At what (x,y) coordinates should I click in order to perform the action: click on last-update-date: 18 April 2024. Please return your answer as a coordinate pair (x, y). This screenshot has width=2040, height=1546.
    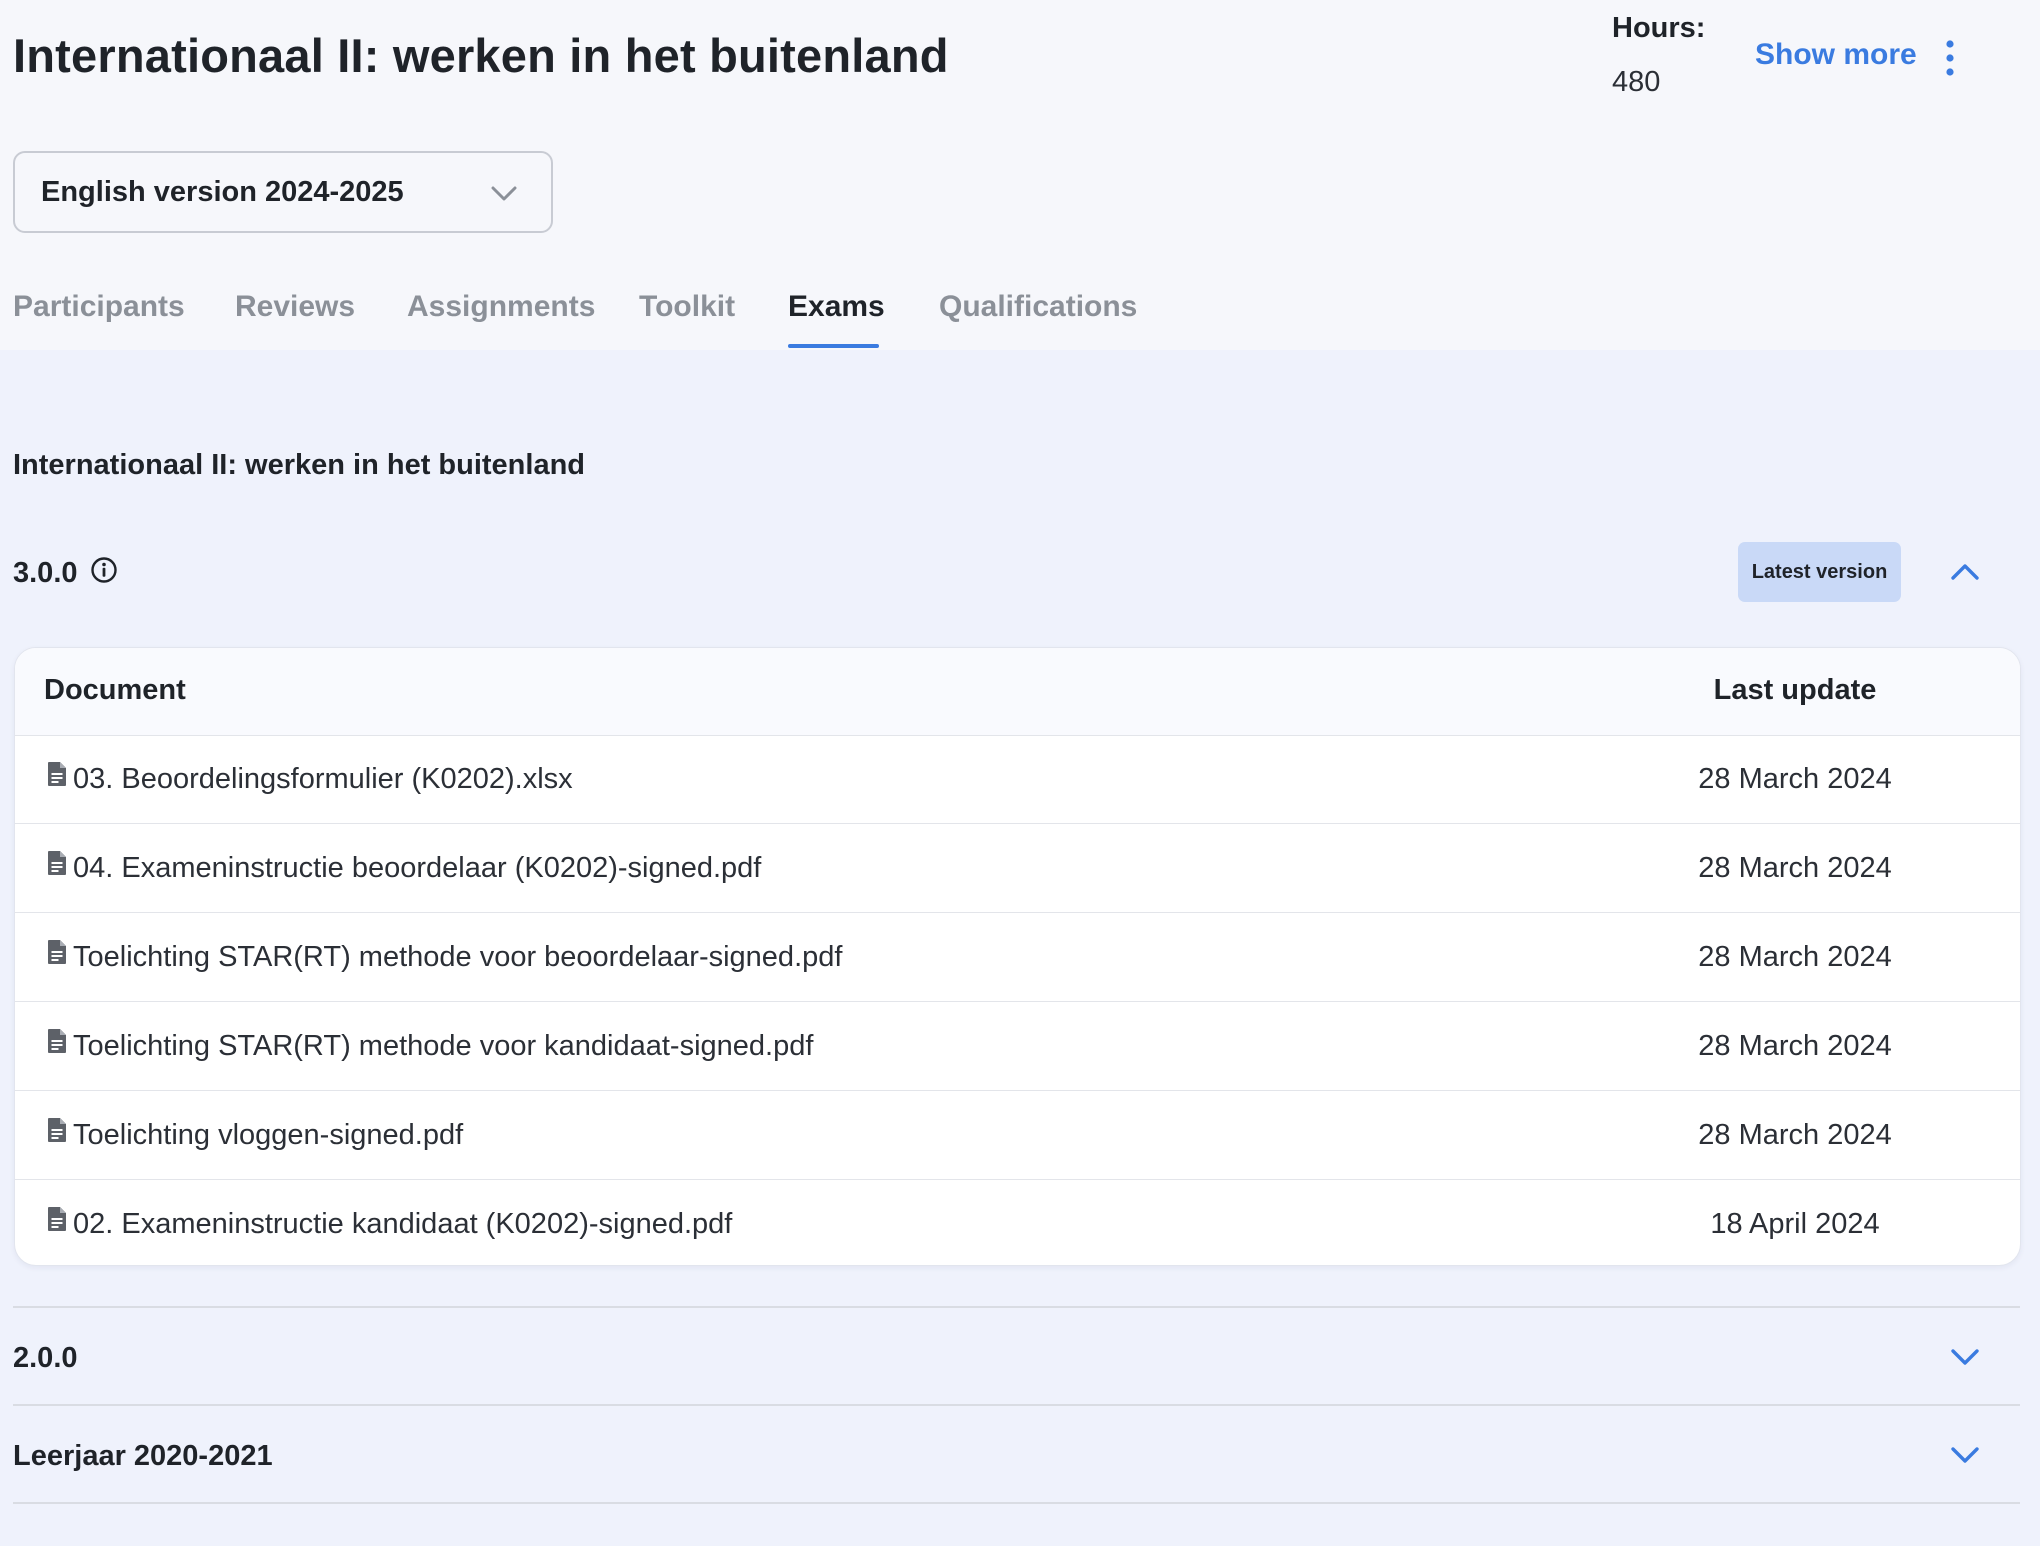
    Looking at the image, I should click on (1795, 1224).